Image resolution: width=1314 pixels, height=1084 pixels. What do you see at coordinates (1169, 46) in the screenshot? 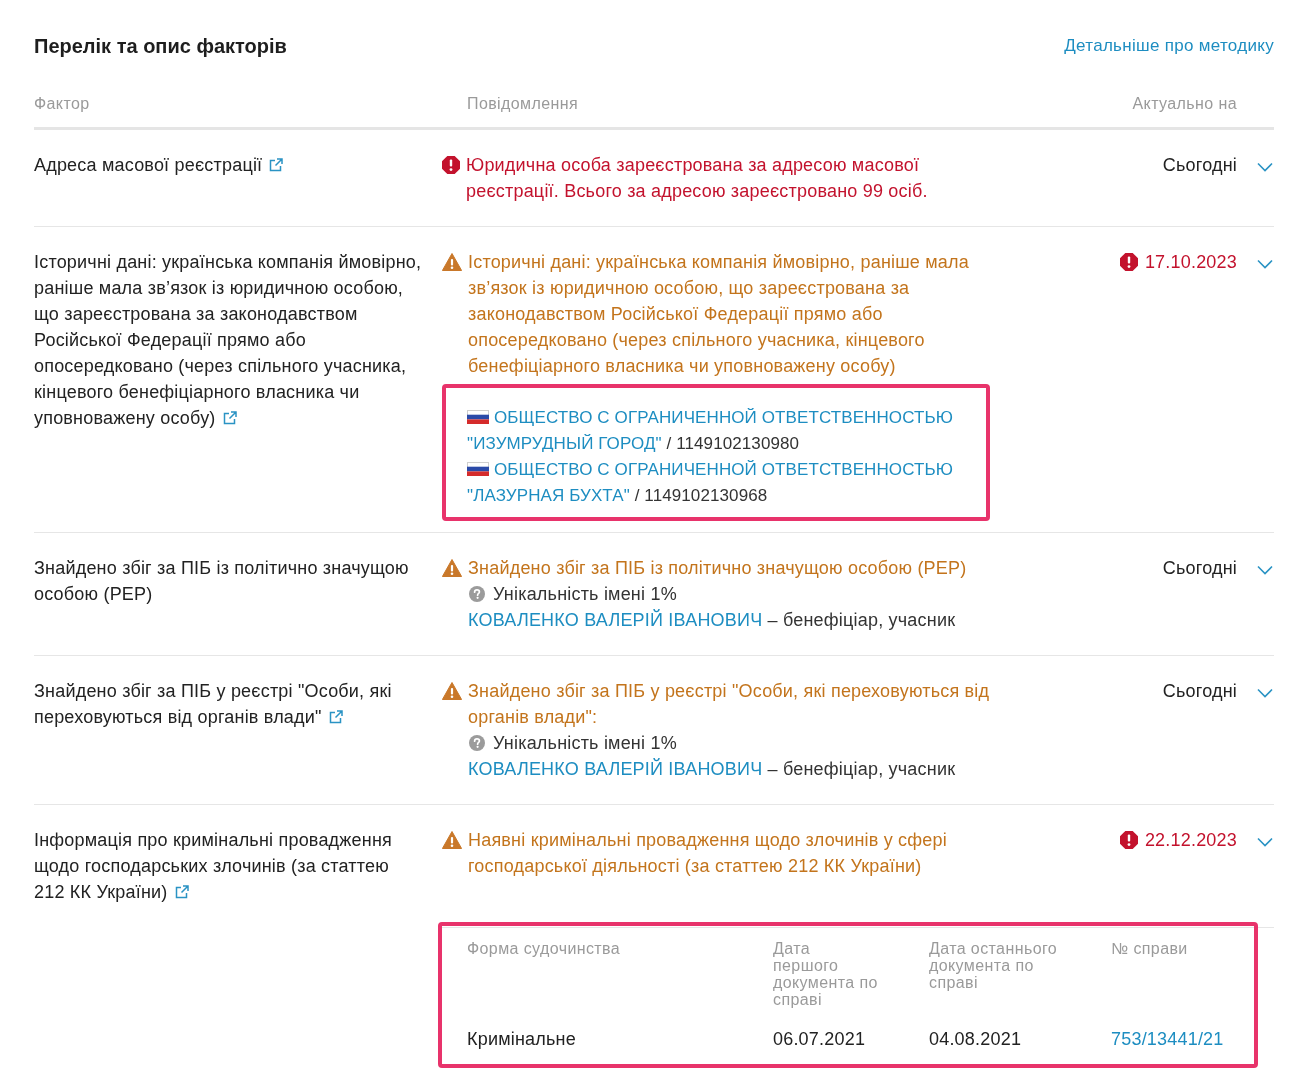
I see `methodology-link: Детальніше про методику` at bounding box center [1169, 46].